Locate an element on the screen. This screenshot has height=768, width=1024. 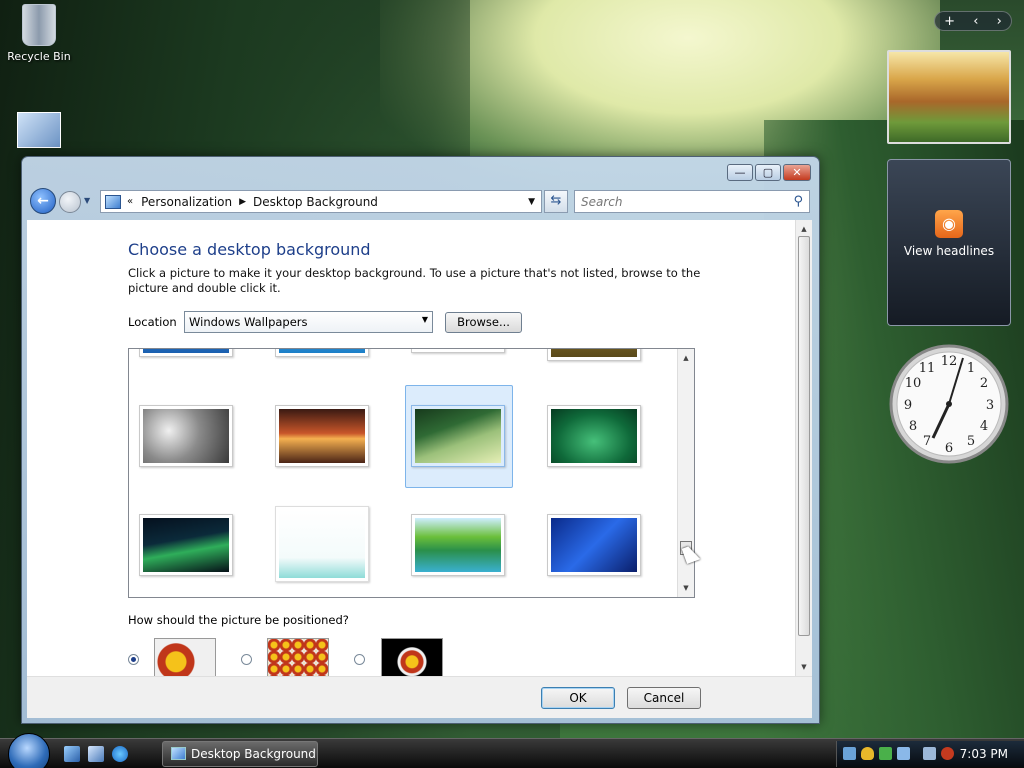
maximize-button: ▢ is located at coordinates (768, 172).